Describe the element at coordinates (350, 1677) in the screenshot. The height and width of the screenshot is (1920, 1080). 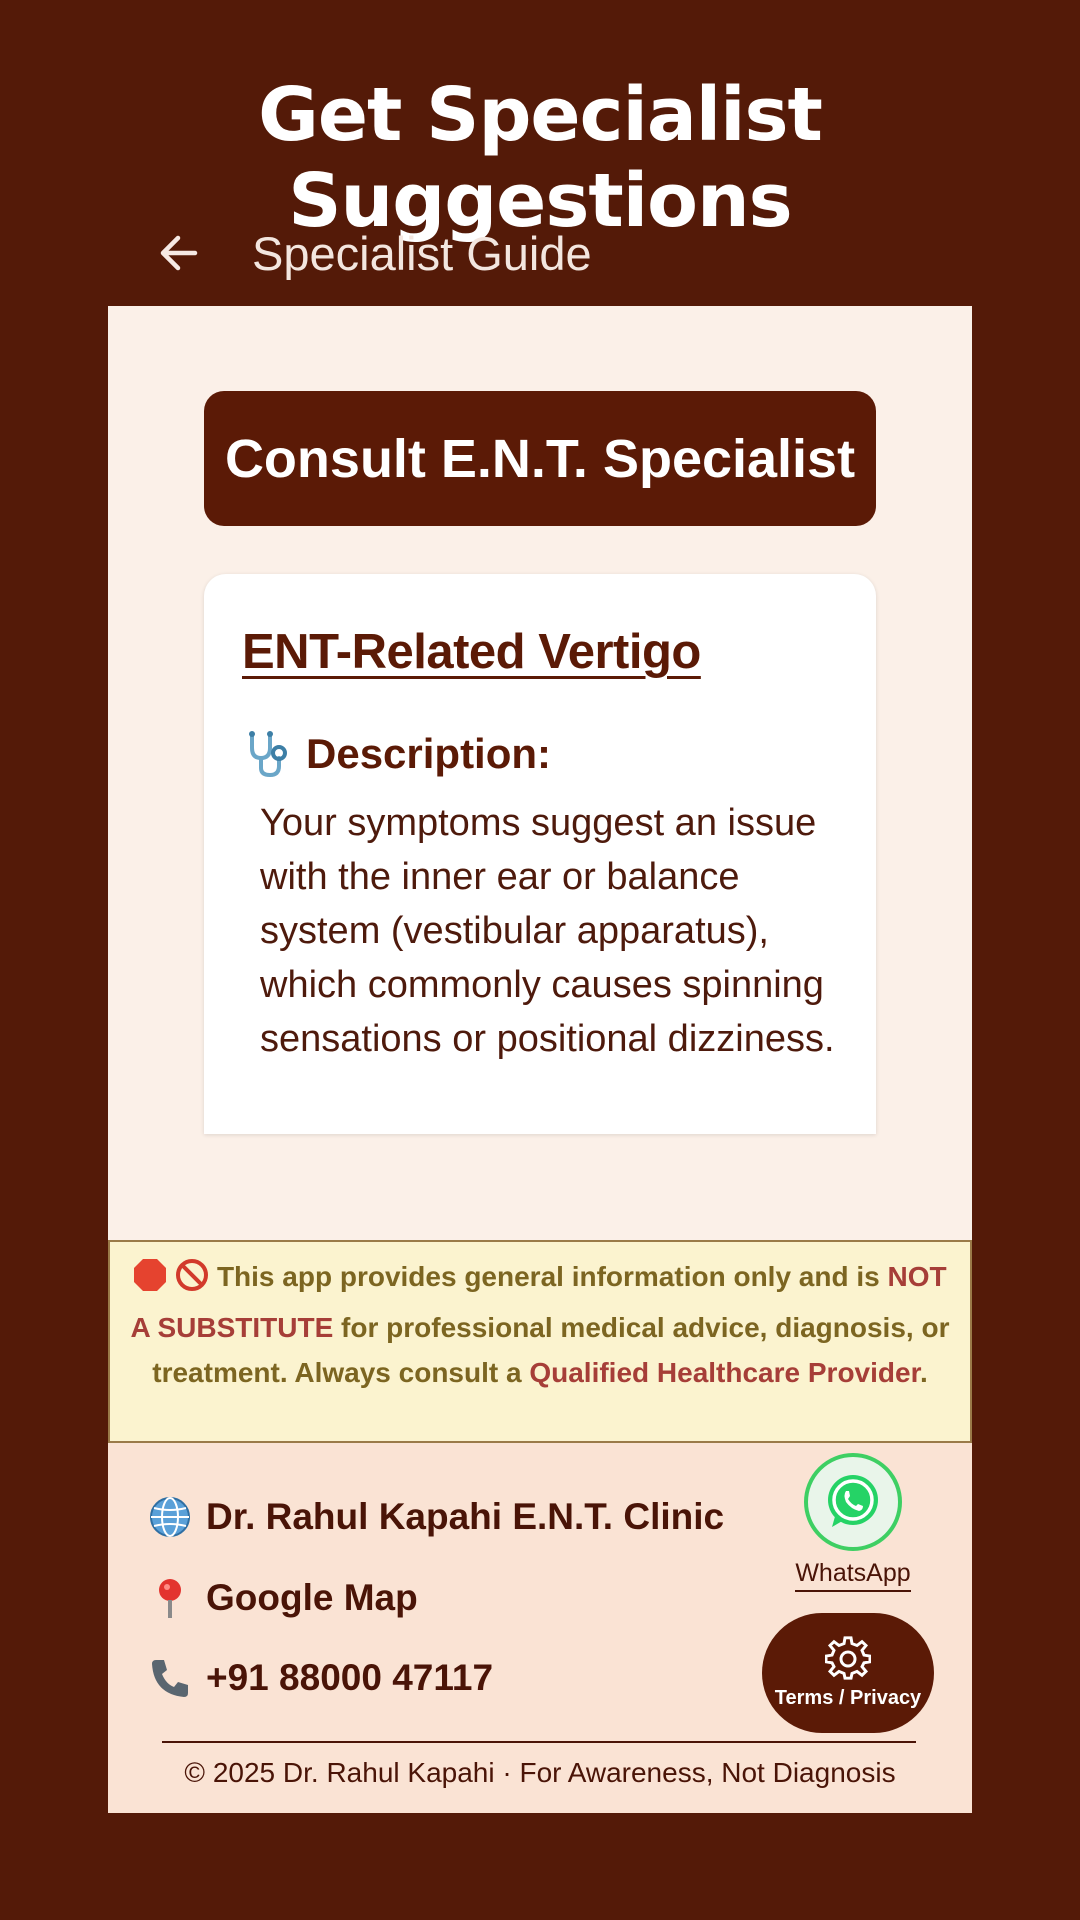
I see `phone-number: +91 88000 47117` at that location.